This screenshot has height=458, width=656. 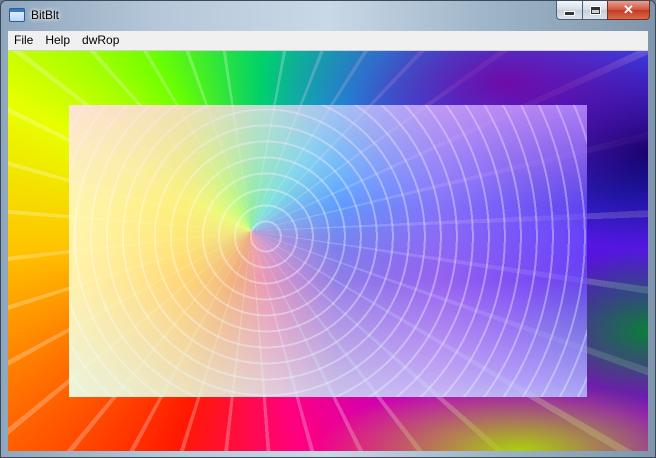 I want to click on close-icon: ✕, so click(x=628, y=9).